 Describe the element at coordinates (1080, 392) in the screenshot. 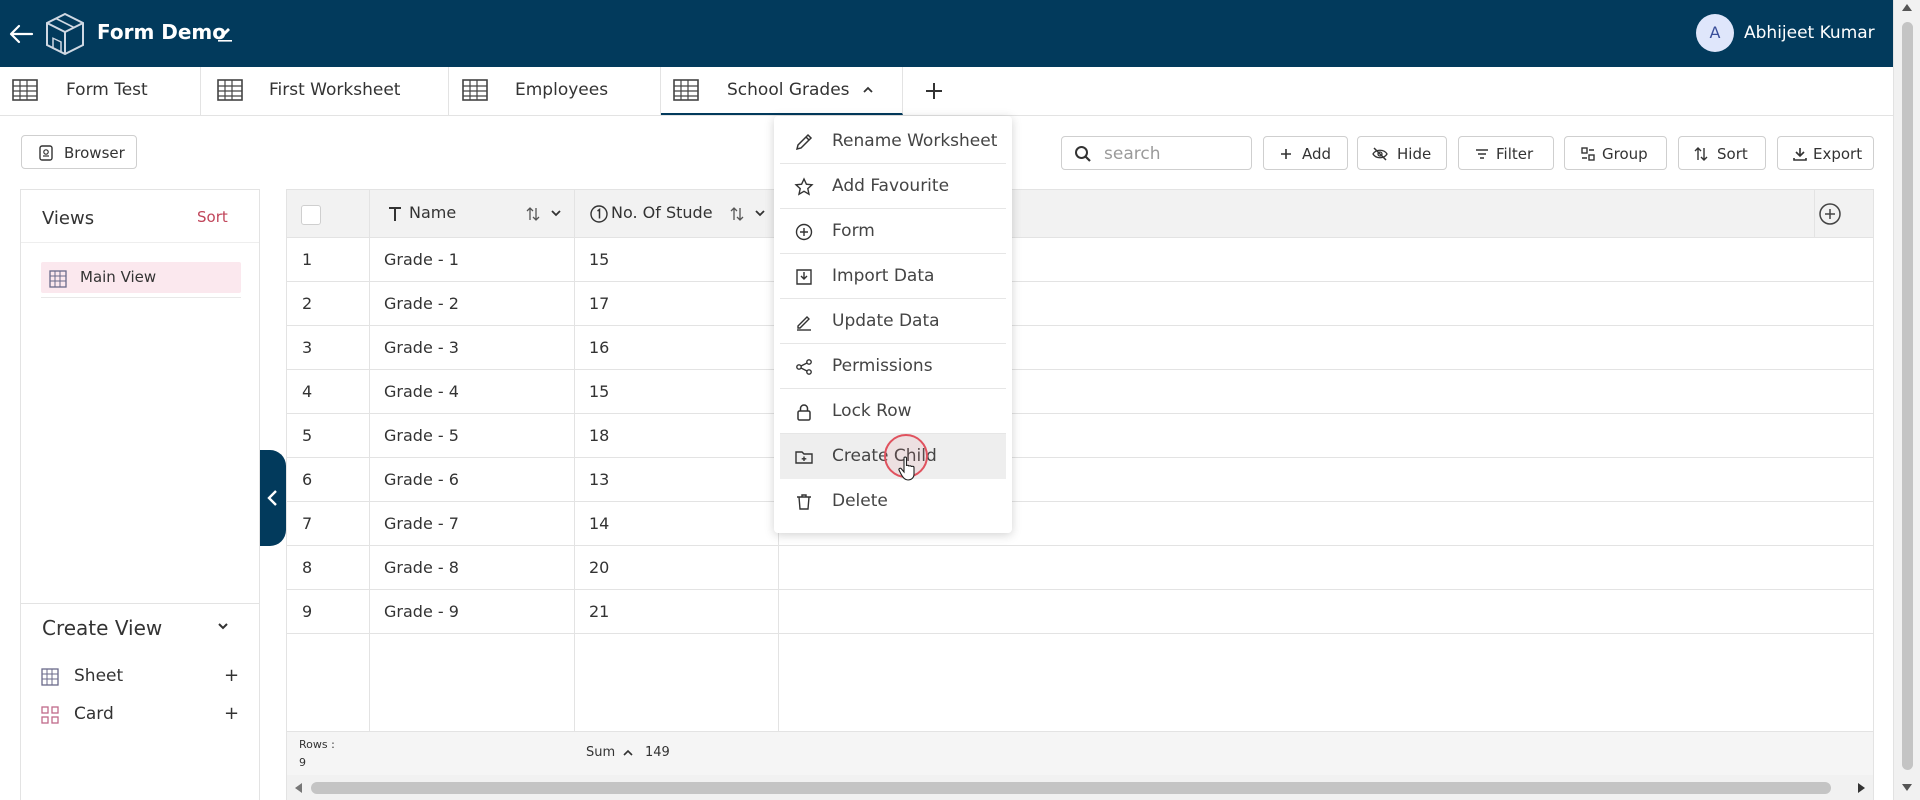

I see `table-row: 4 Grade - 4 15` at that location.